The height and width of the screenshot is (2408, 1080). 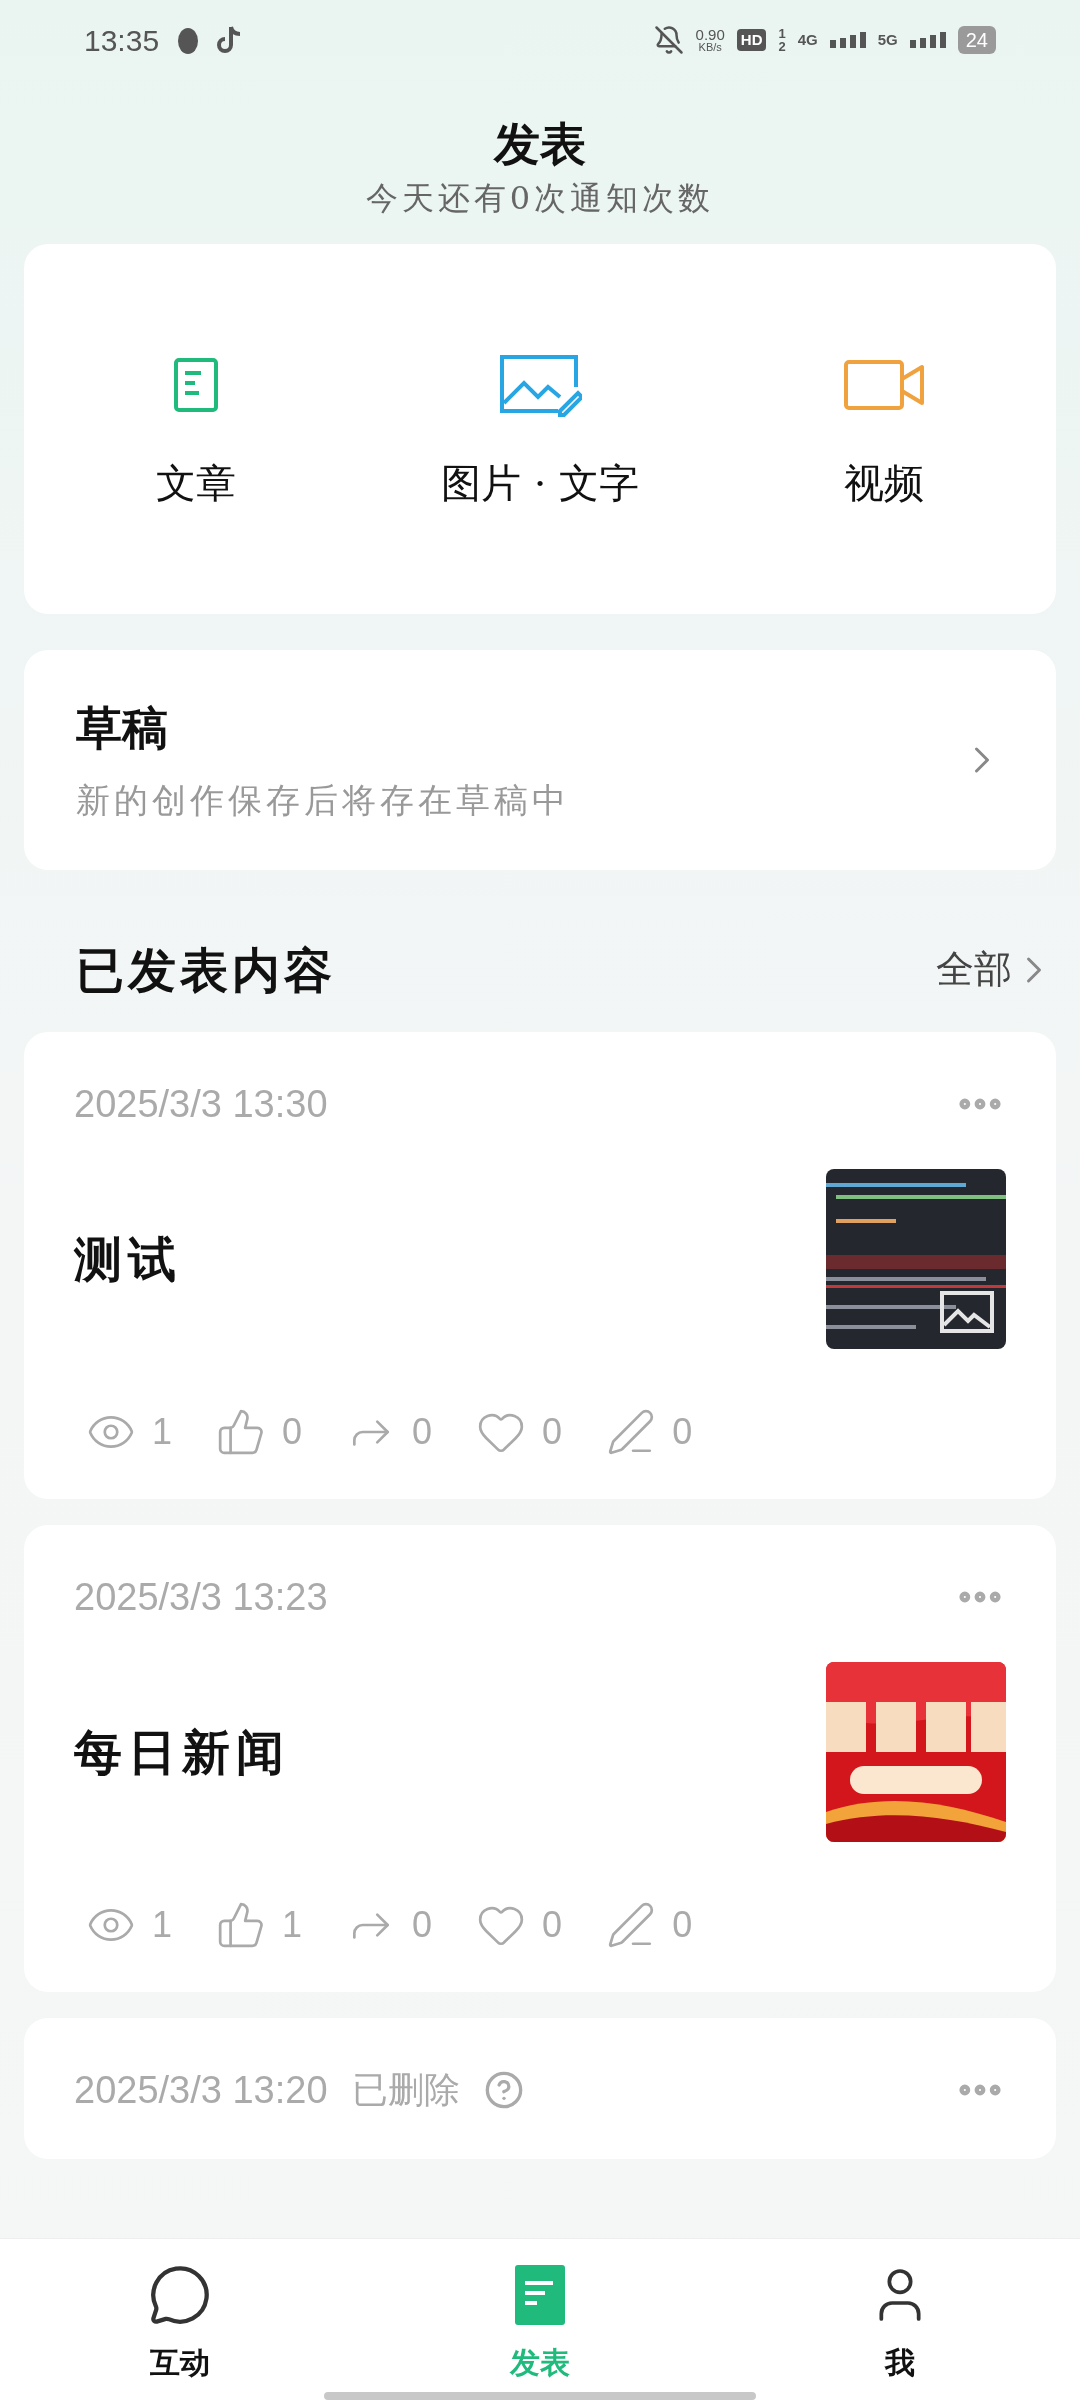 I want to click on drafts-hint: 新的创作保存后将存在草稿中, so click(x=323, y=800).